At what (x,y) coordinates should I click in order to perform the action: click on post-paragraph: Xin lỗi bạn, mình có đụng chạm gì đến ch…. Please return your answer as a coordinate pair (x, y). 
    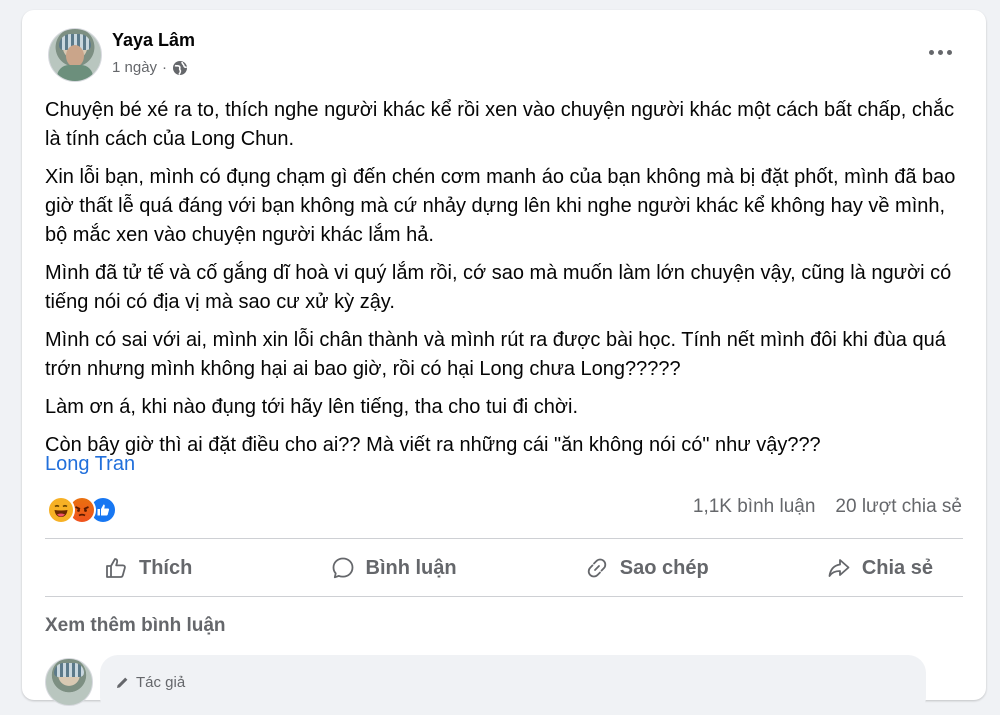
    Looking at the image, I should click on (500, 206).